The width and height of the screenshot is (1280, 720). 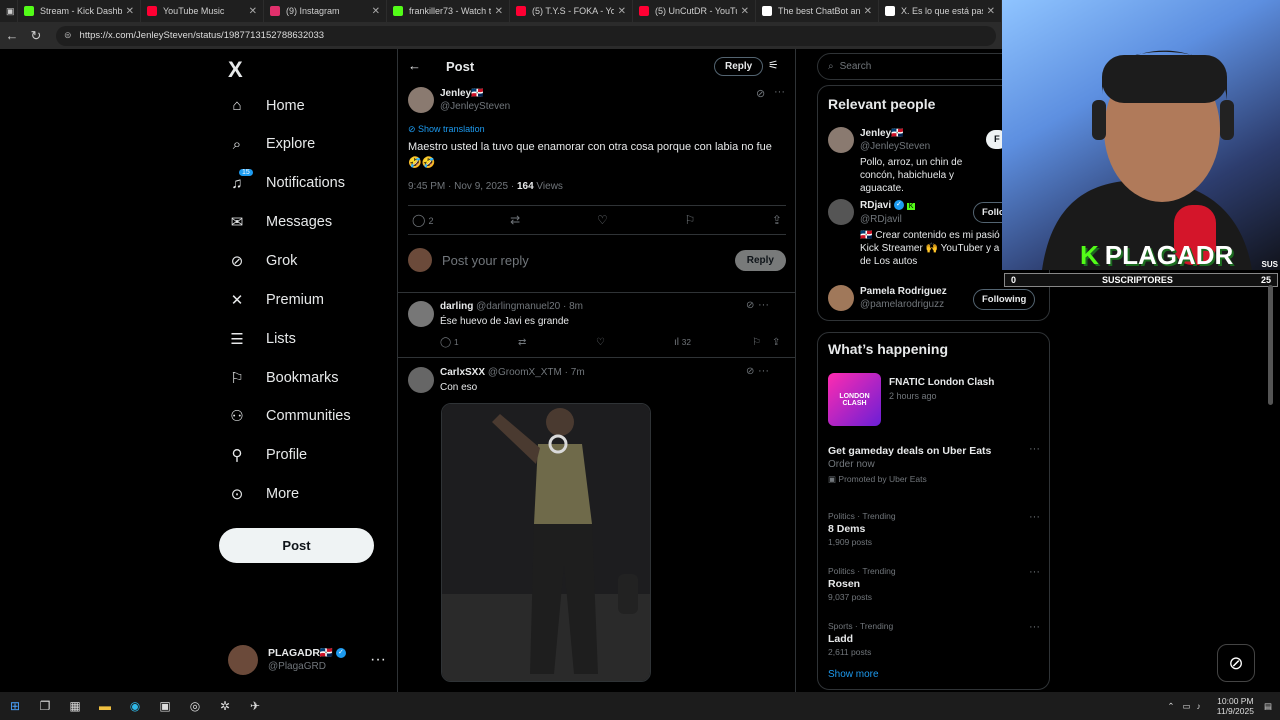 What do you see at coordinates (15, 706) in the screenshot?
I see `windows-start-icon: ⊞` at bounding box center [15, 706].